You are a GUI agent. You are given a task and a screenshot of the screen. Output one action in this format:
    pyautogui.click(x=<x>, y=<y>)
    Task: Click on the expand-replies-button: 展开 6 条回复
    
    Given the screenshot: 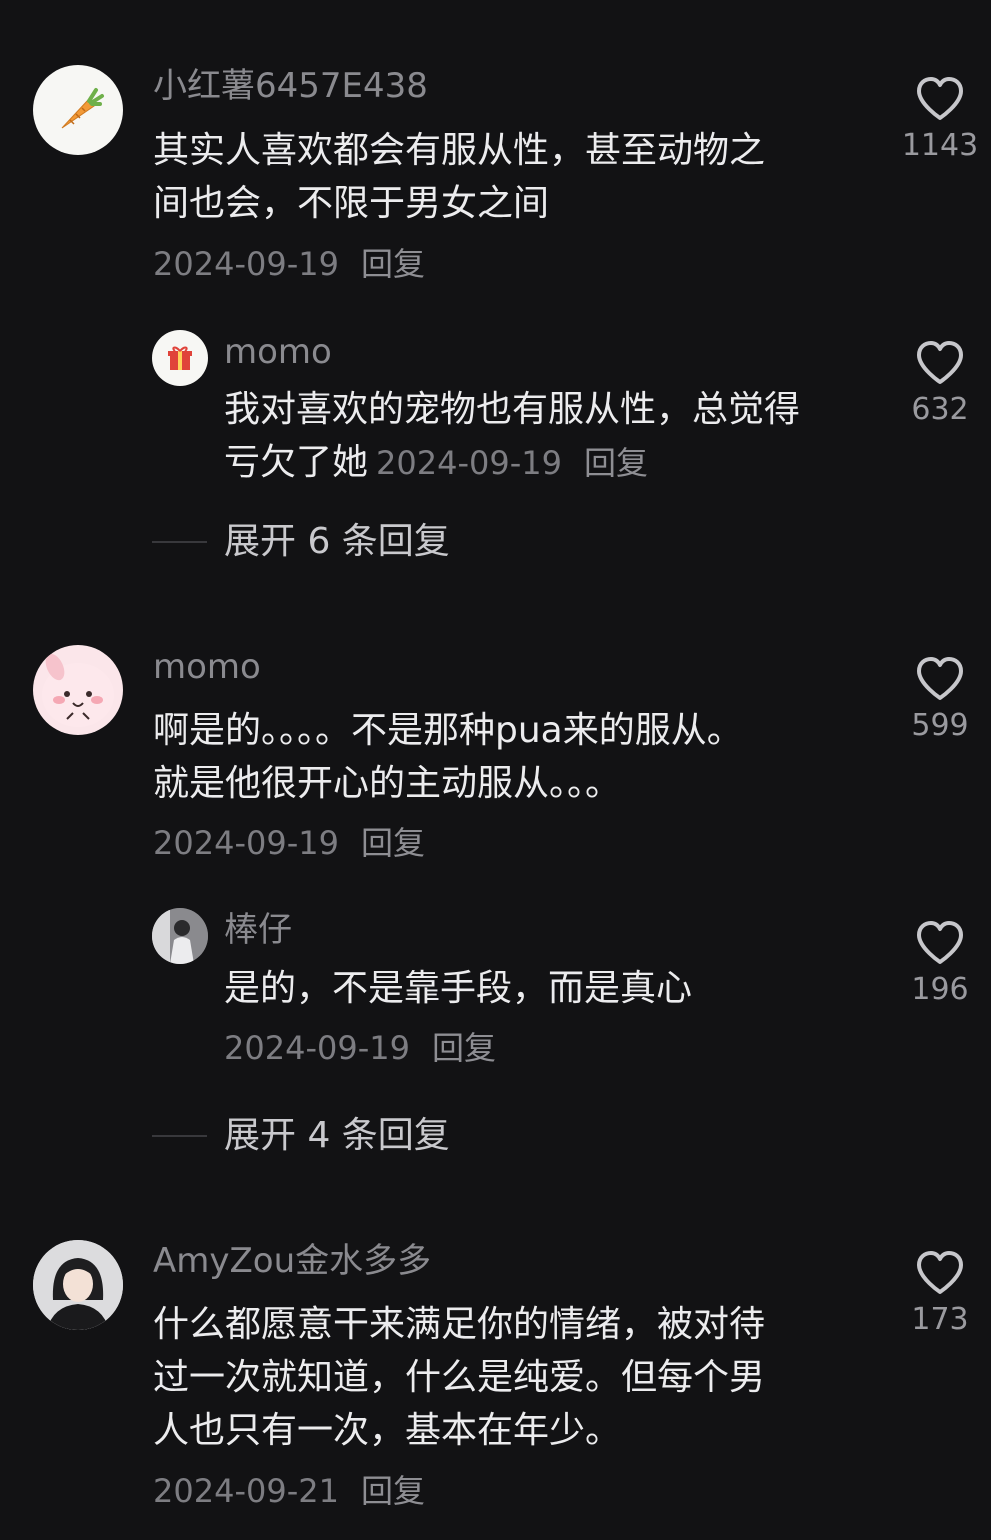 What is the action you would take?
    pyautogui.click(x=301, y=542)
    